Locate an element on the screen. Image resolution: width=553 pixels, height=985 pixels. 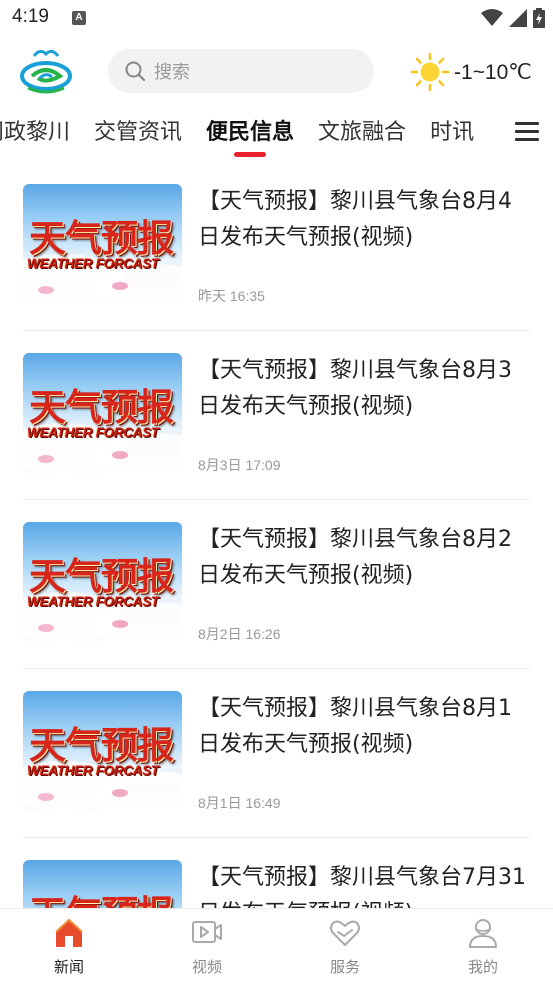
user-icon is located at coordinates (483, 933).